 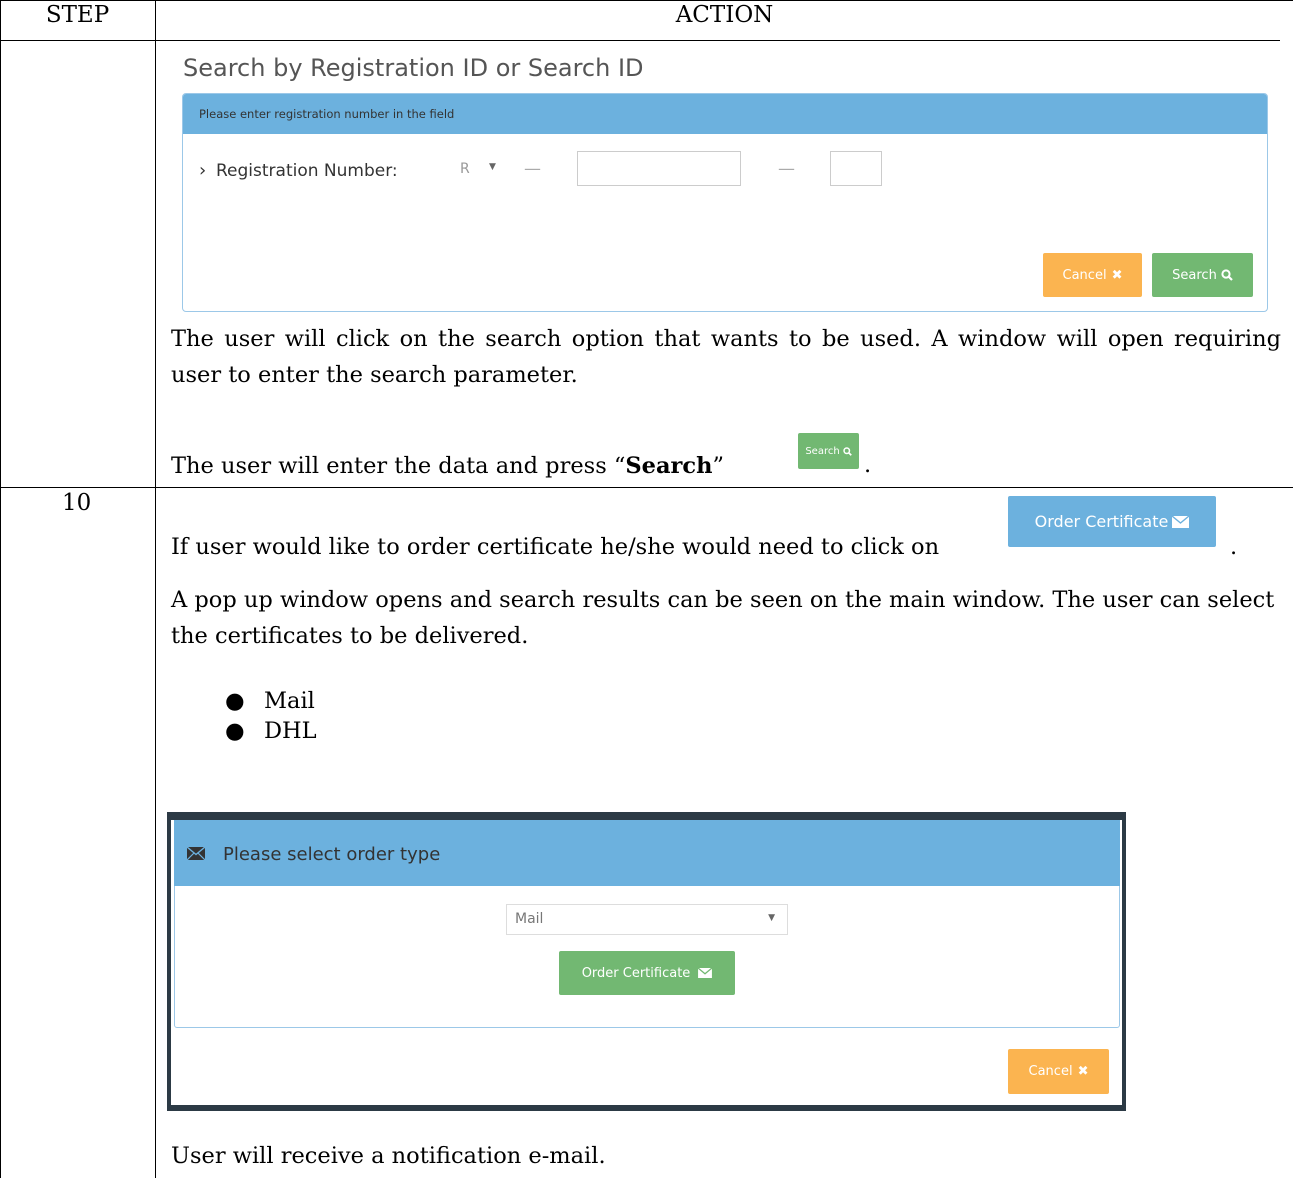 What do you see at coordinates (1050, 1071) in the screenshot?
I see `modal-cancel-label: Cancel` at bounding box center [1050, 1071].